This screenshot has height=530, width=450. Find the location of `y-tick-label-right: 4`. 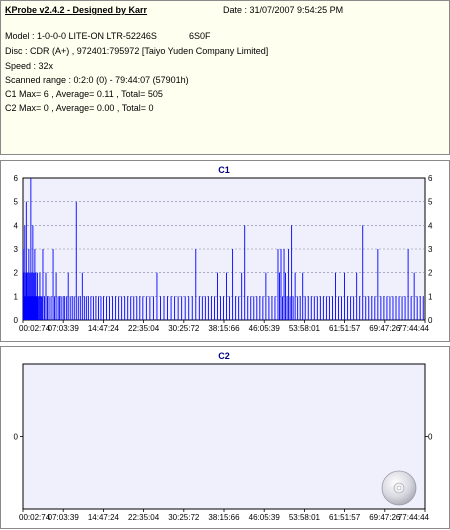

y-tick-label-right: 4 is located at coordinates (430, 225).